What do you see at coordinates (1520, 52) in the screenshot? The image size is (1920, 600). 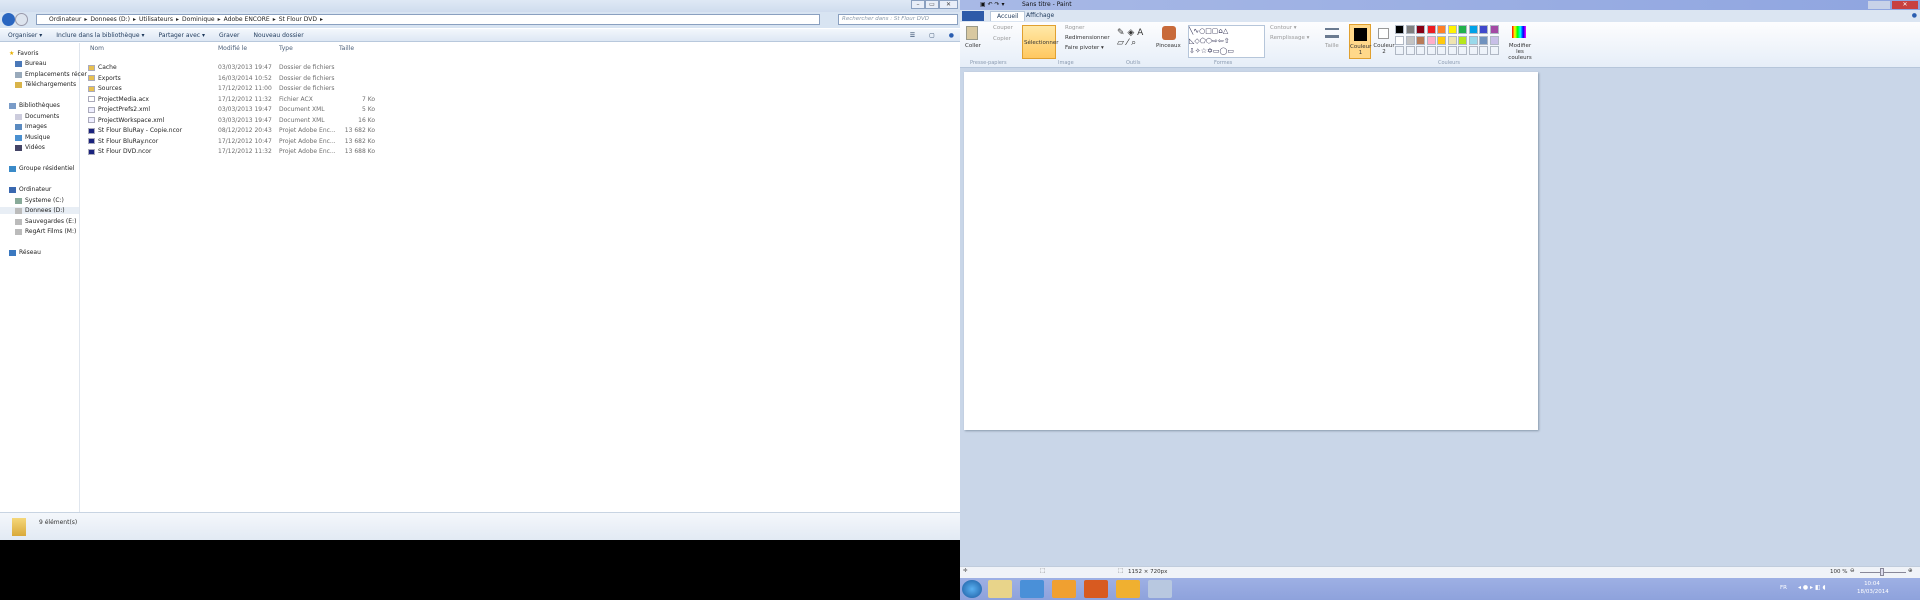 I see `edit-colors-button: Modifier les couleurs` at bounding box center [1520, 52].